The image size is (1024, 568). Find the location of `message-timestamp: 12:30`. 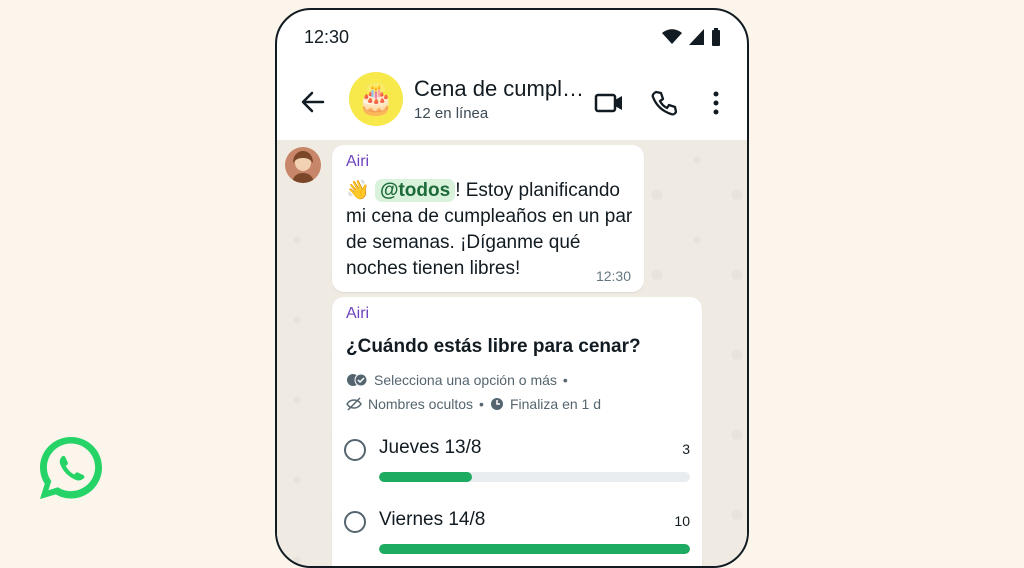

message-timestamp: 12:30 is located at coordinates (613, 276).